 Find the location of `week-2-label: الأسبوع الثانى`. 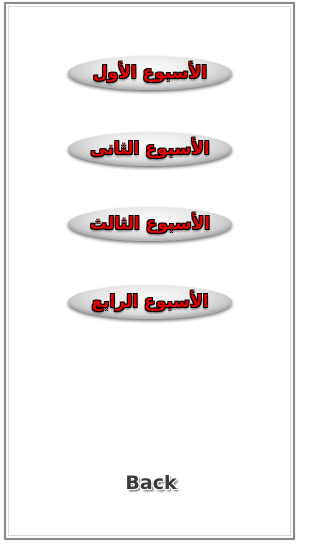

week-2-label: الأسبوع الثانى is located at coordinates (150, 149).